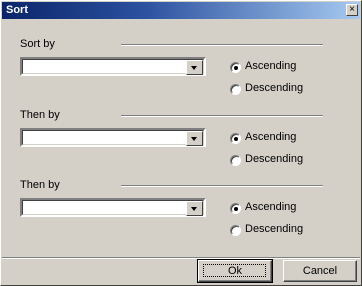 The width and height of the screenshot is (362, 286). What do you see at coordinates (181, 258) in the screenshot?
I see `button-bar-divider` at bounding box center [181, 258].